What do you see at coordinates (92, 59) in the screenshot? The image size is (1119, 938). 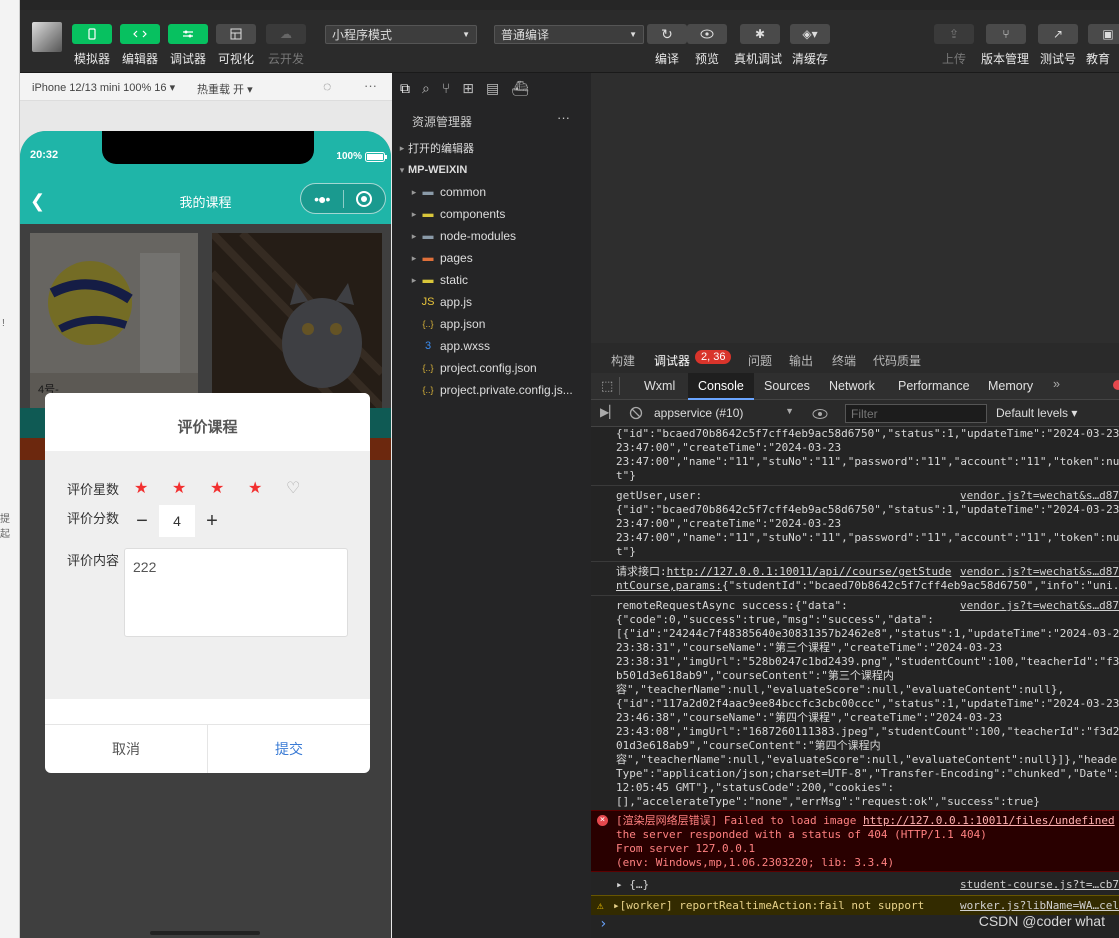 I see `simulator-label: 模拟器` at bounding box center [92, 59].